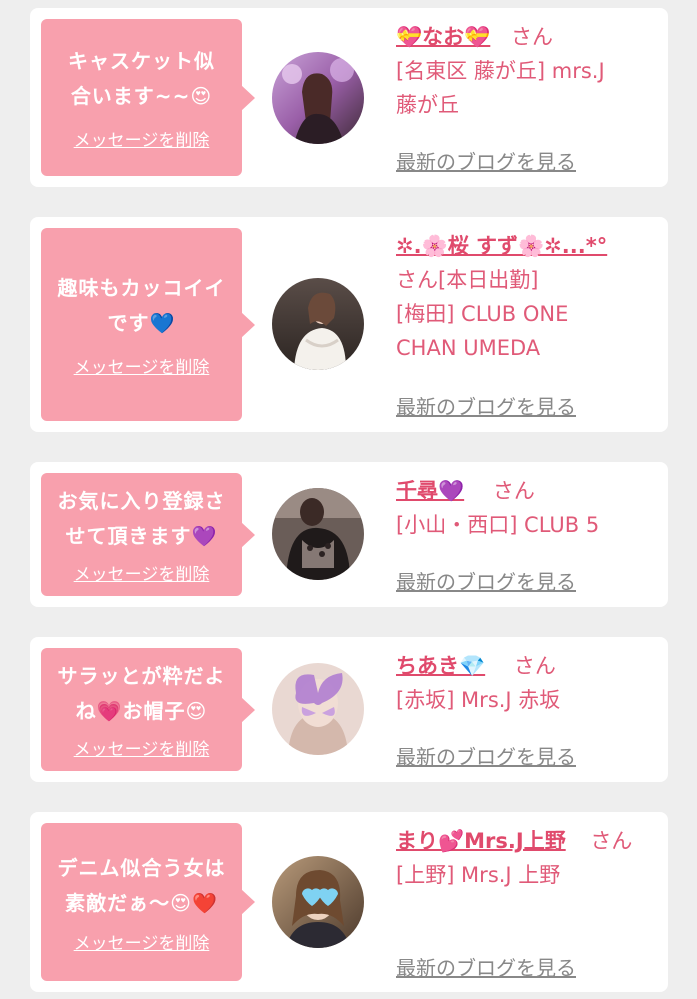  What do you see at coordinates (501, 246) in the screenshot?
I see `member-name-link: ✲.🌸桜 すず🌸✲...*°` at bounding box center [501, 246].